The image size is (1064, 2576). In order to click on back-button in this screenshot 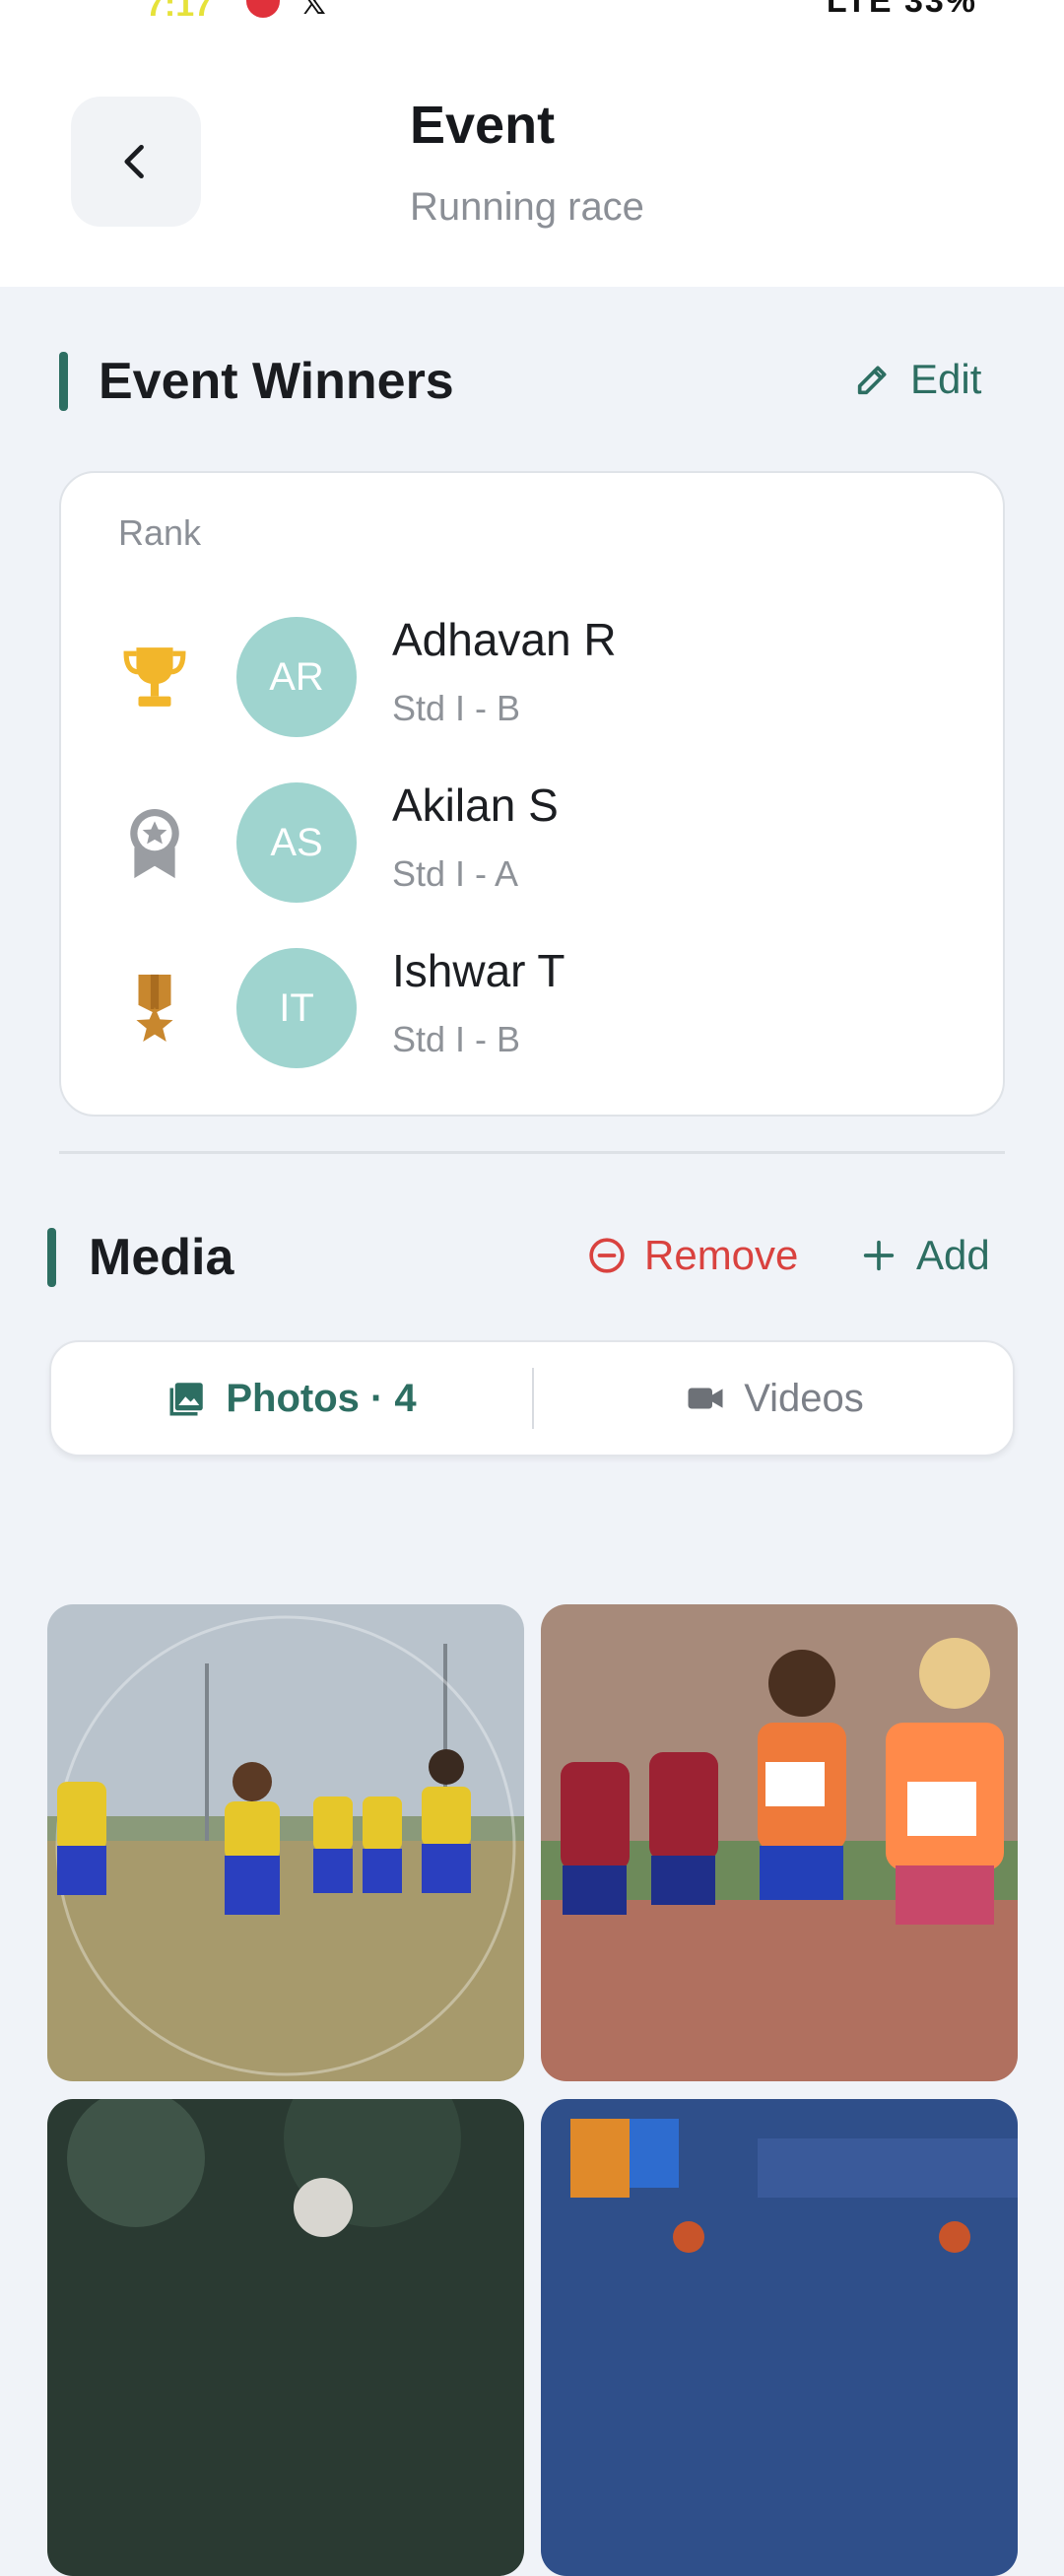, I will do `click(136, 162)`.